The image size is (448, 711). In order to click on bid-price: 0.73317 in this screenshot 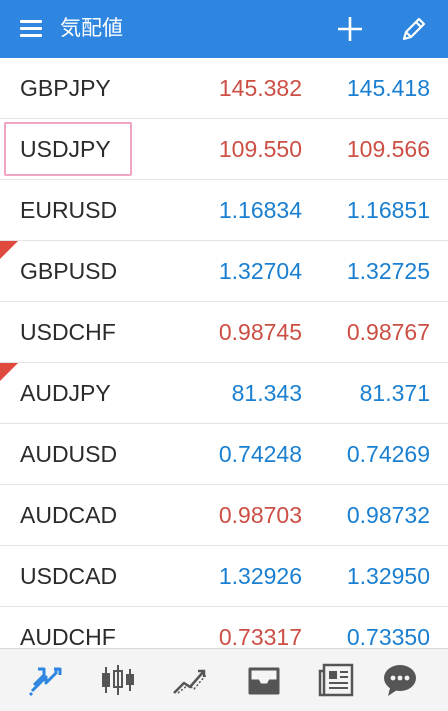, I will do `click(260, 636)`.